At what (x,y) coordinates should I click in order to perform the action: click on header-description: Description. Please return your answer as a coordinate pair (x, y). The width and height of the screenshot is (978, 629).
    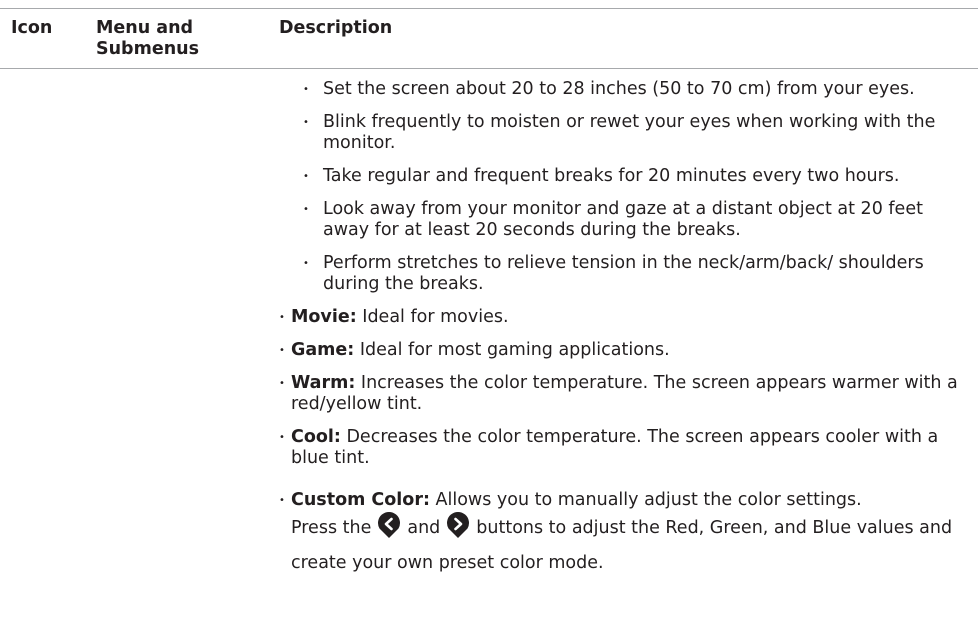
    Looking at the image, I should click on (336, 28).